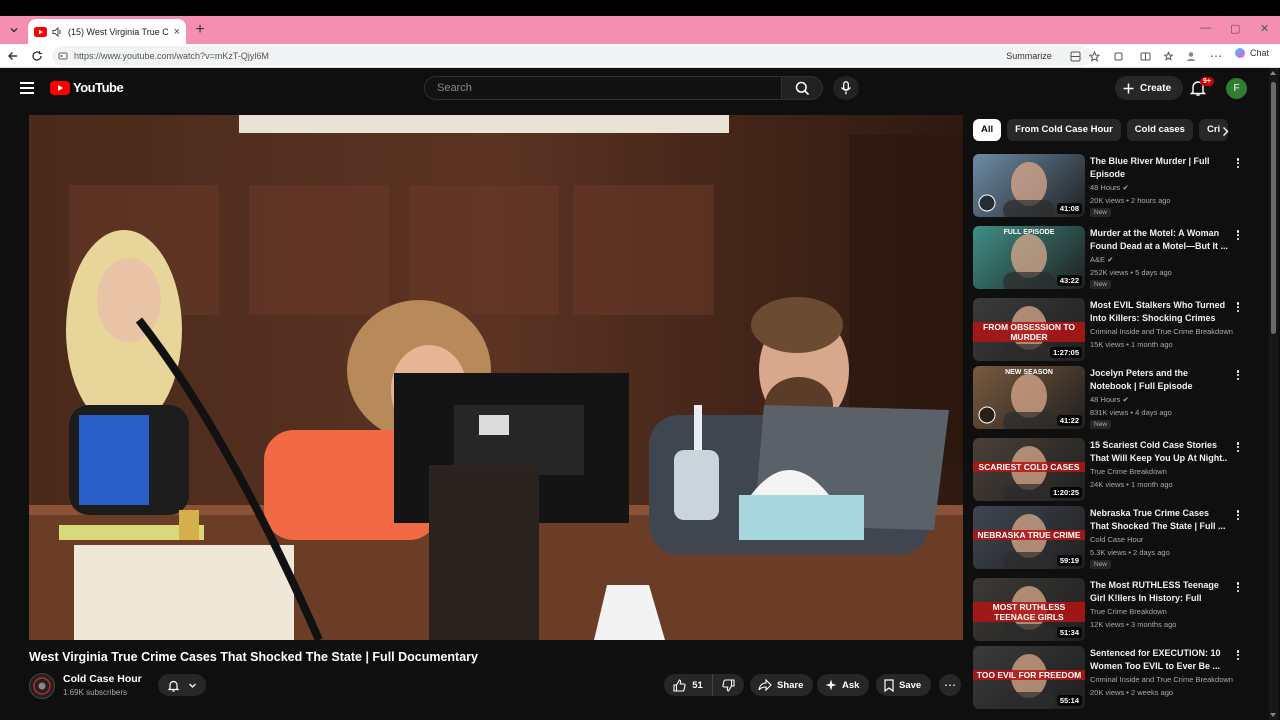  I want to click on voice-search-button, so click(846, 88).